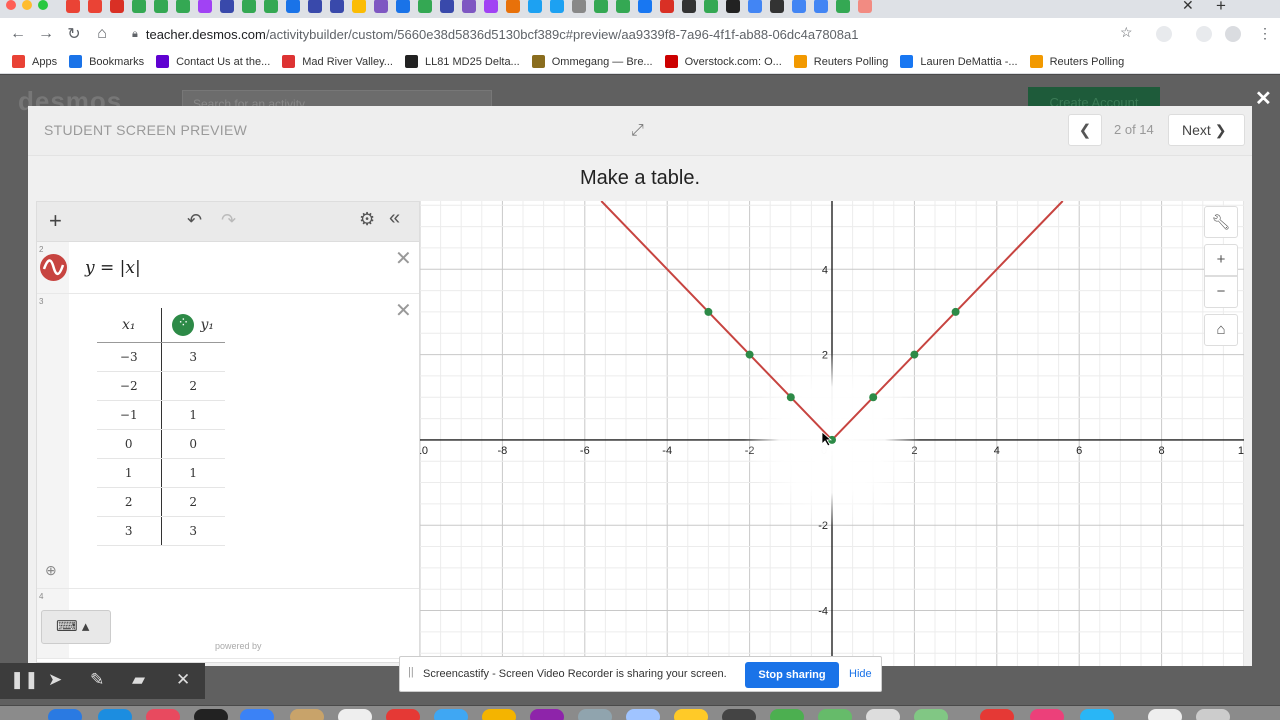 The width and height of the screenshot is (1280, 720). I want to click on table-cell-x: −3, so click(129, 357).